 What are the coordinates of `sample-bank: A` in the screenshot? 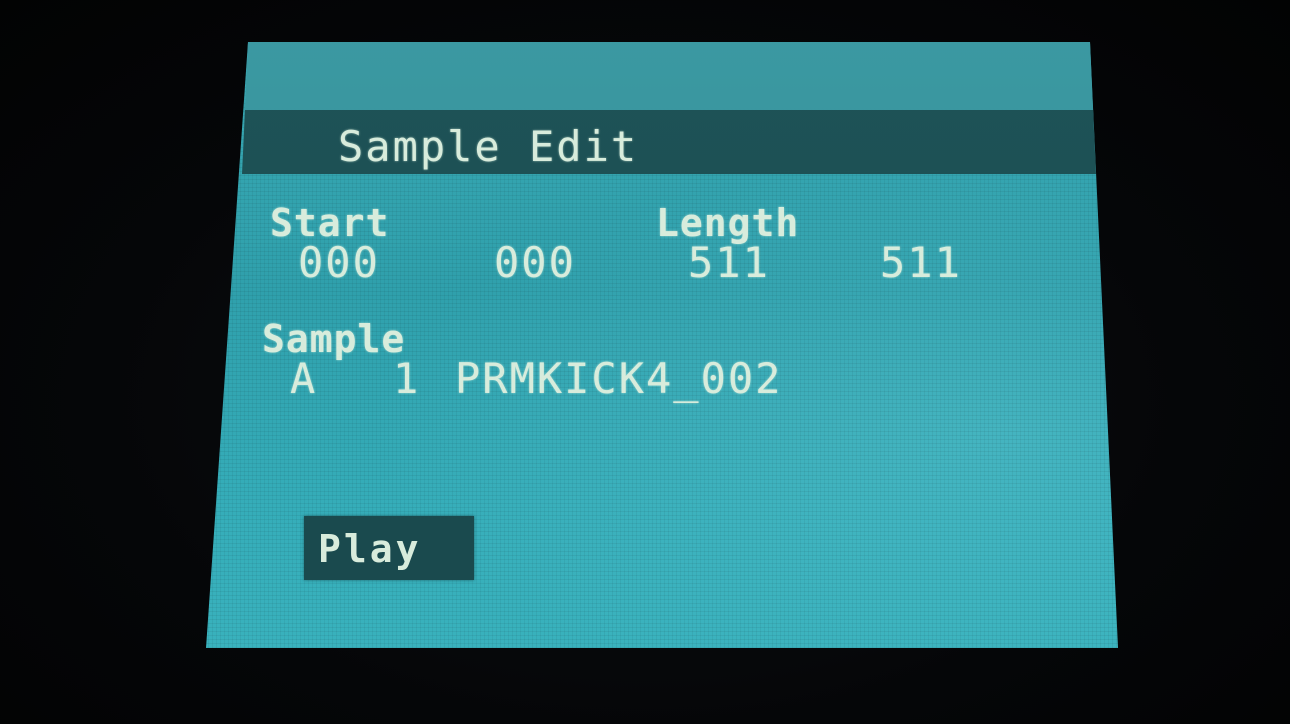 It's located at (303, 379).